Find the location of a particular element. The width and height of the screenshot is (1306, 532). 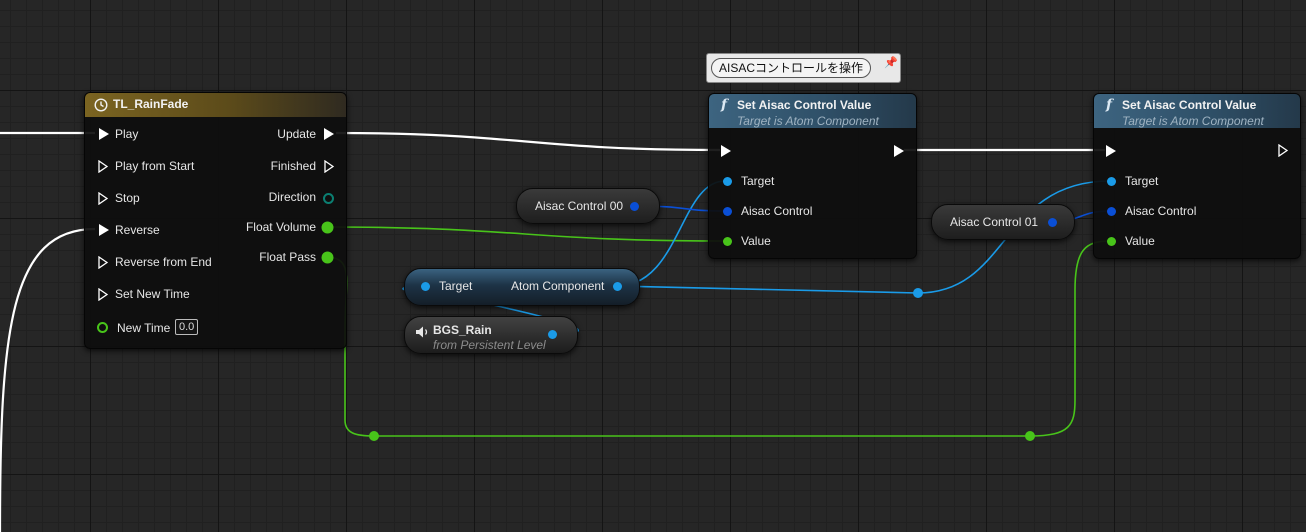

reverse-exec-pin is located at coordinates (104, 230).